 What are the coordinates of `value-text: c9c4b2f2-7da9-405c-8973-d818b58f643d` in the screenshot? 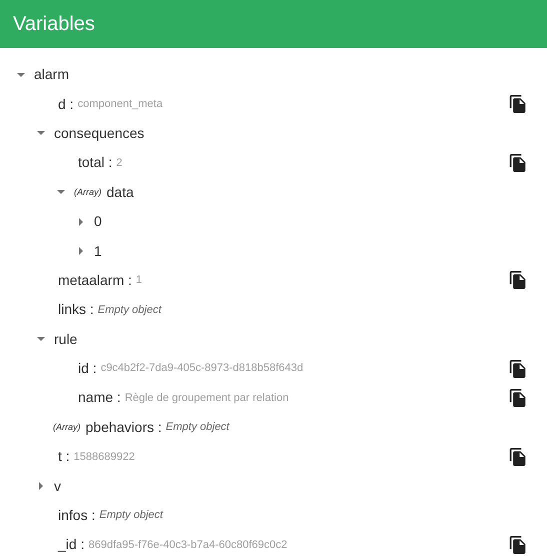 It's located at (202, 368).